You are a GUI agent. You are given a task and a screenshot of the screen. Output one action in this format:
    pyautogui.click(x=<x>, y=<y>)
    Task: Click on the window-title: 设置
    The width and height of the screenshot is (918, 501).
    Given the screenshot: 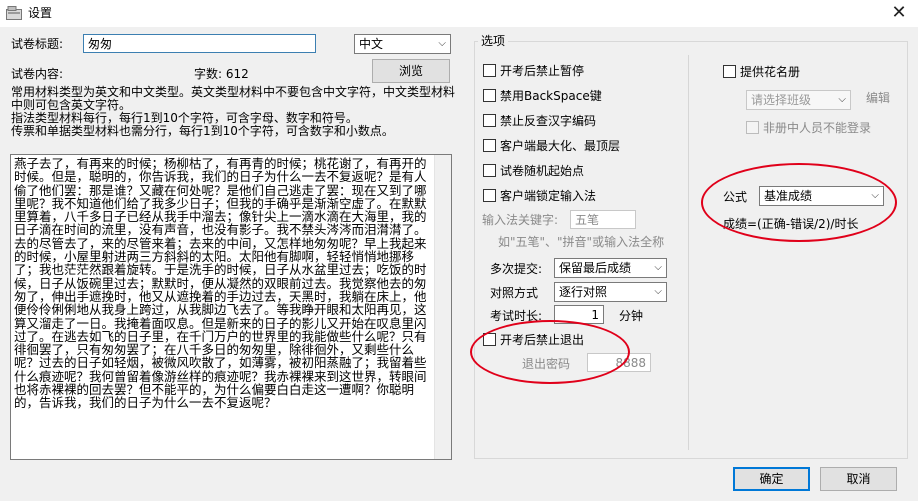 What is the action you would take?
    pyautogui.click(x=40, y=13)
    